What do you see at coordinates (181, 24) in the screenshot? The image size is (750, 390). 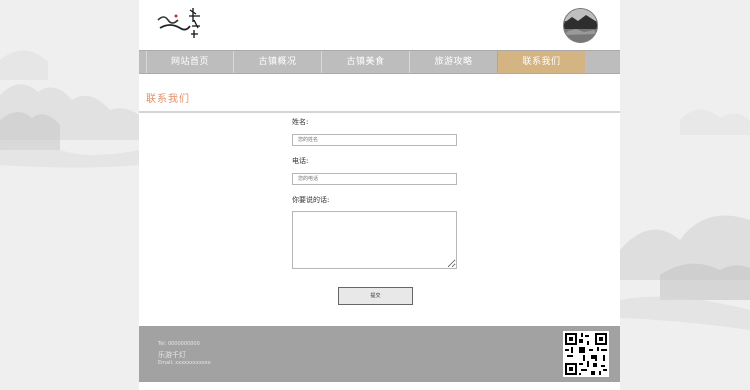 I see `ink-brush-logo` at bounding box center [181, 24].